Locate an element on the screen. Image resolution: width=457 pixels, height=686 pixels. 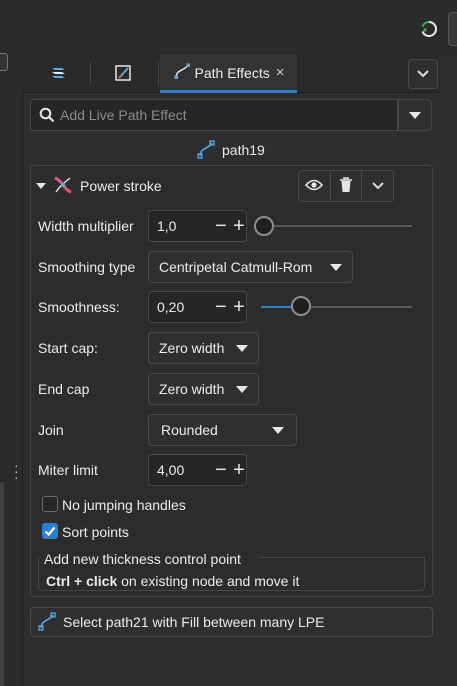
object-name: path19 is located at coordinates (243, 150).